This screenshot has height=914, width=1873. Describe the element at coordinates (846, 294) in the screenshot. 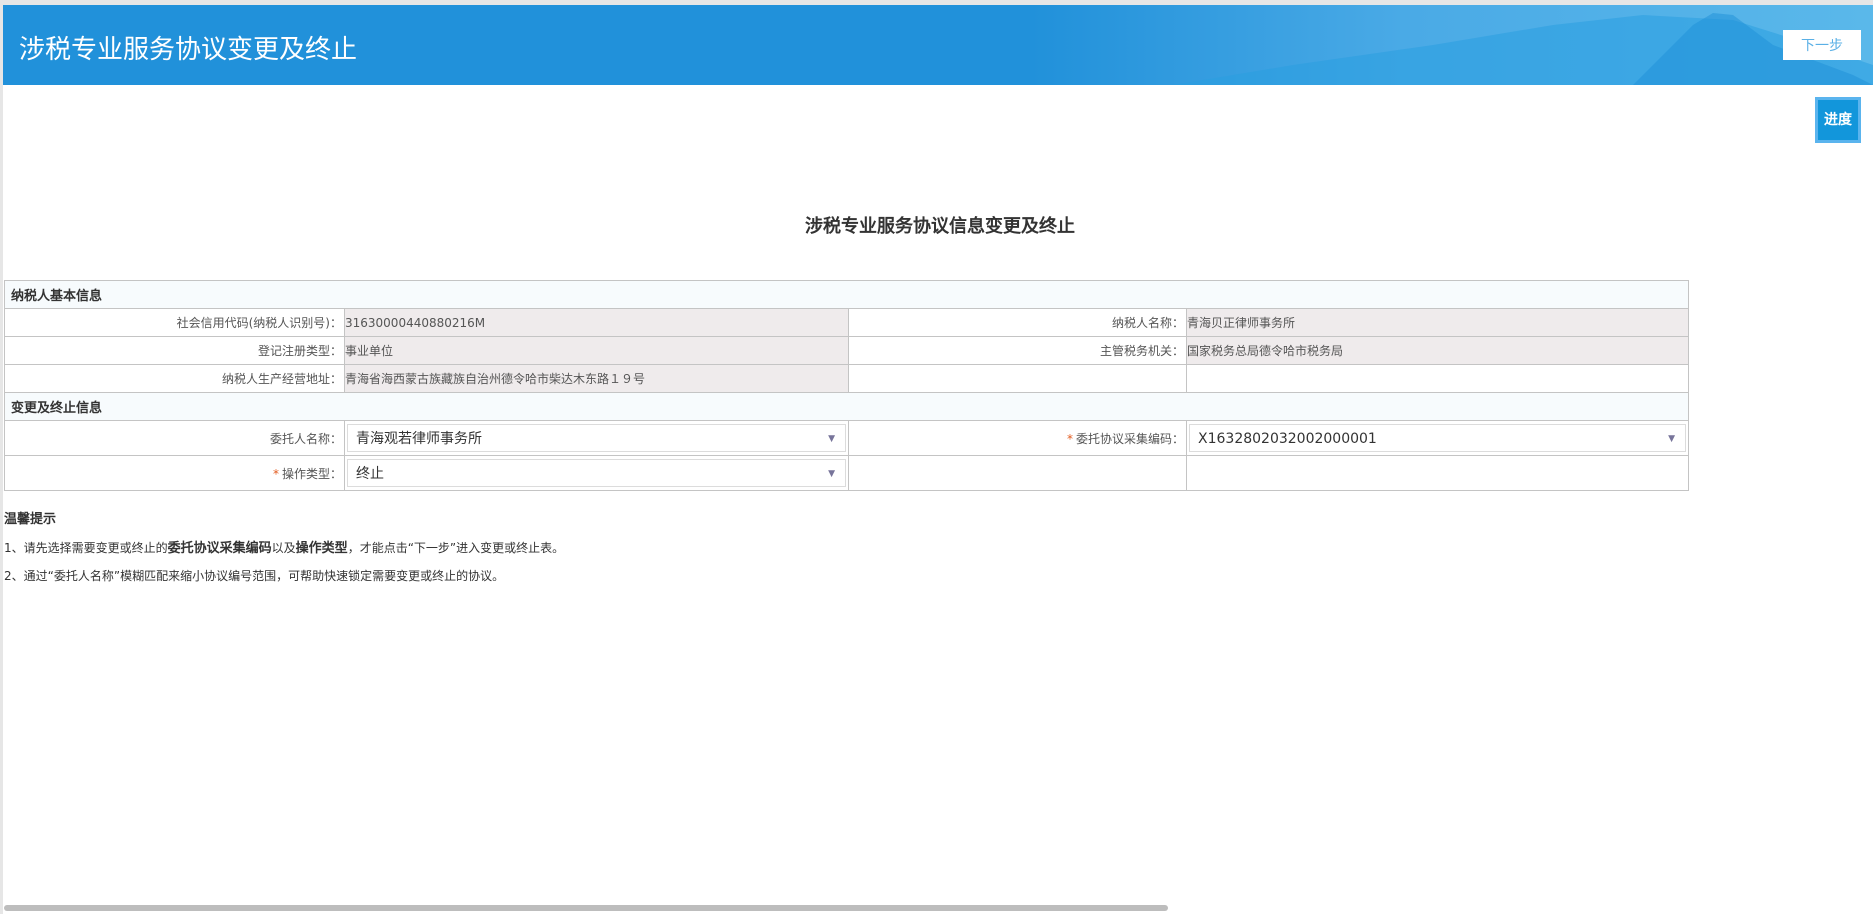

I see `section-taxpayer-basic-info: 纳税人基本信息` at that location.